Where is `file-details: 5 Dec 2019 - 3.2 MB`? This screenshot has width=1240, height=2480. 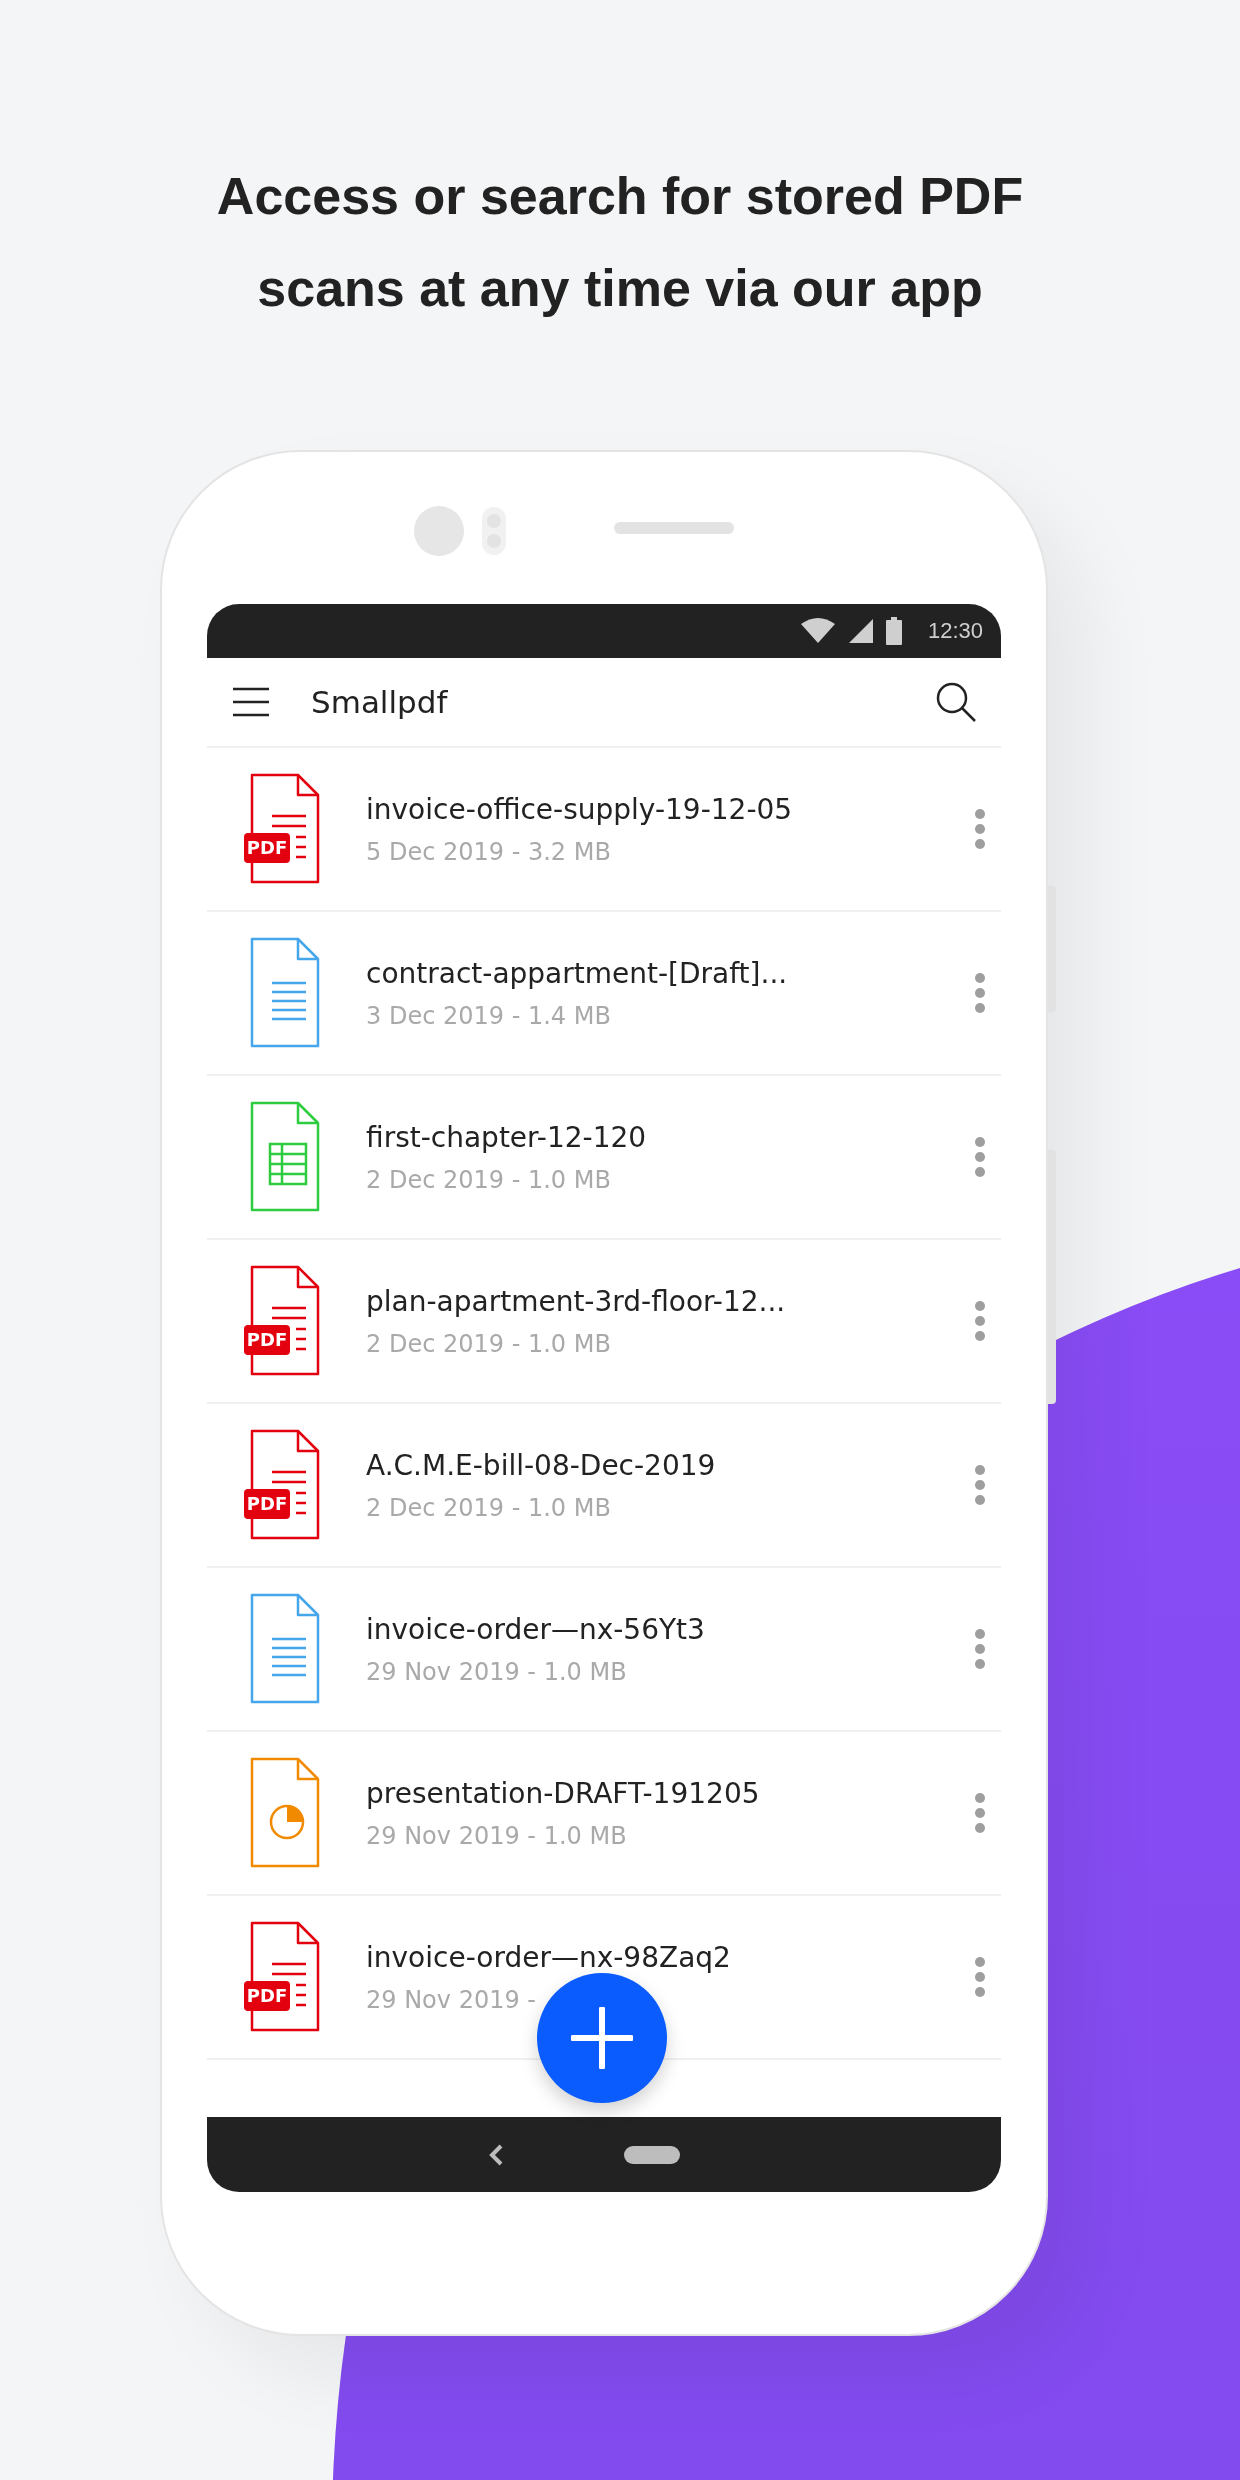 file-details: 5 Dec 2019 - 3.2 MB is located at coordinates (488, 851).